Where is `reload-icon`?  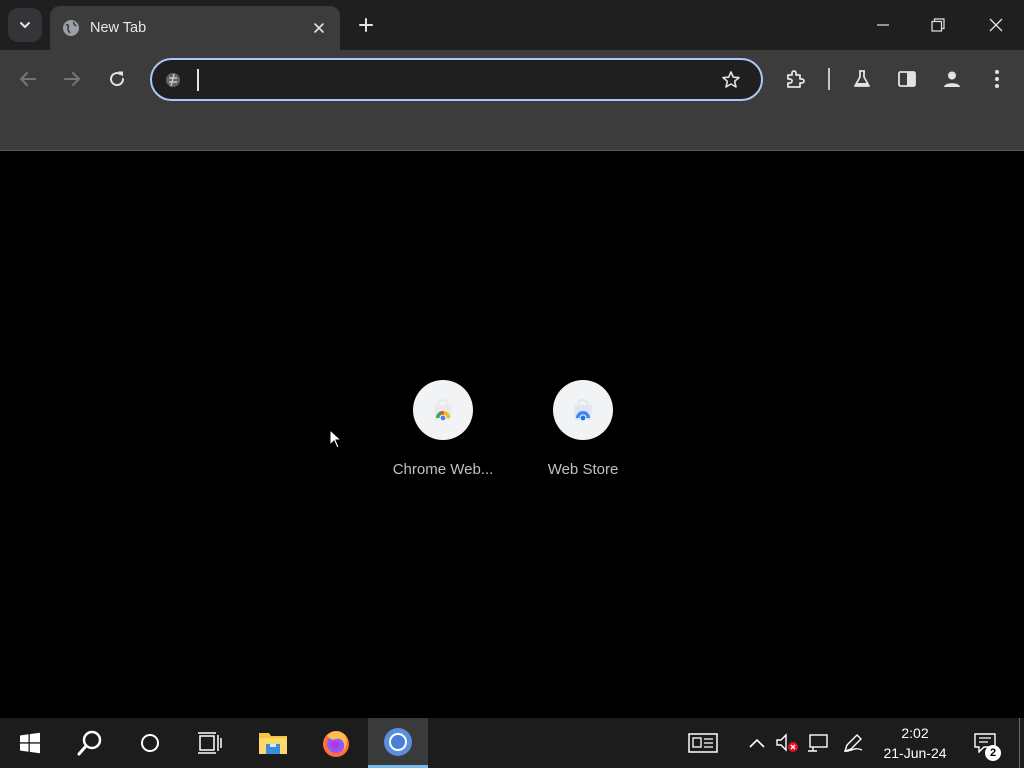
reload-icon is located at coordinates (117, 79).